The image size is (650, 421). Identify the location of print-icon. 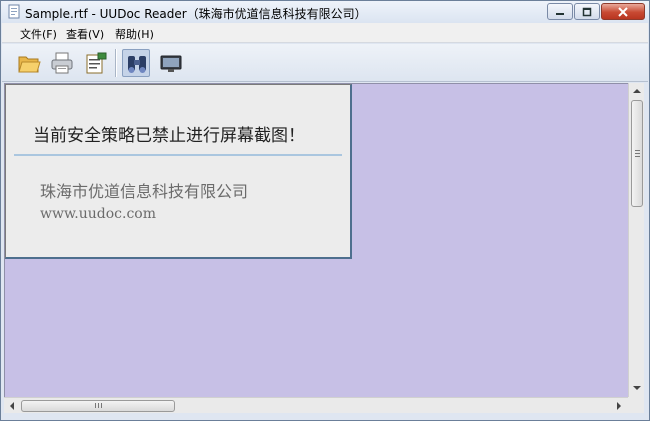
(62, 63).